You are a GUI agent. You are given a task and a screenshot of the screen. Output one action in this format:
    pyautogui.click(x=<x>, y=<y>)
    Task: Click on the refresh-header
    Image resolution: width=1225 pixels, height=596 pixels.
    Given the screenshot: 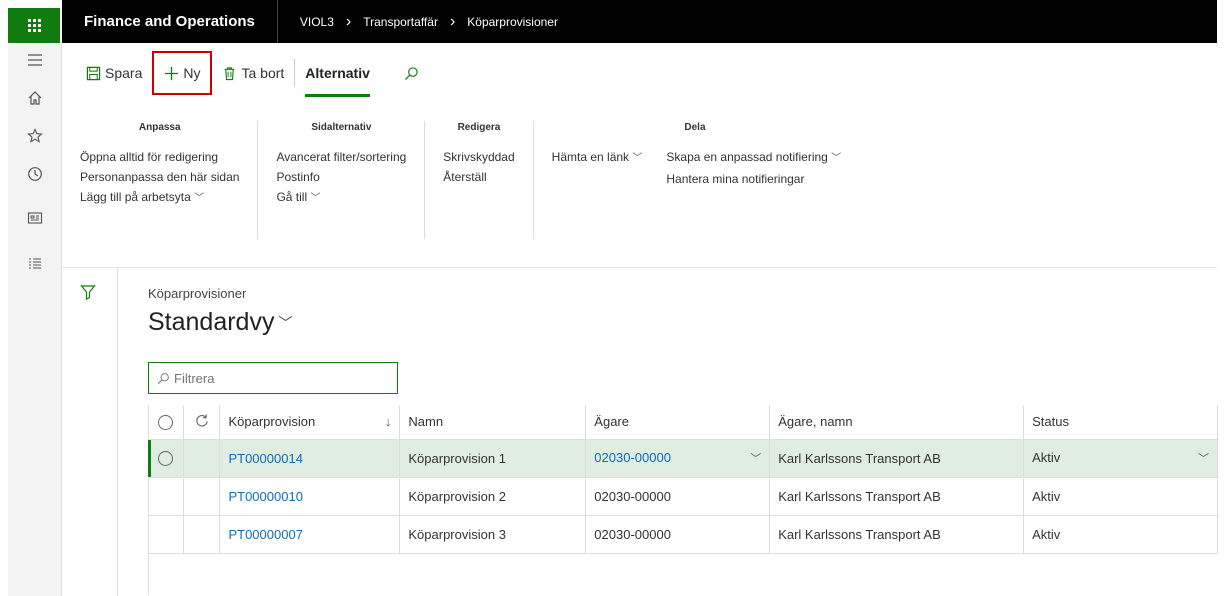 What is the action you would take?
    pyautogui.click(x=202, y=422)
    